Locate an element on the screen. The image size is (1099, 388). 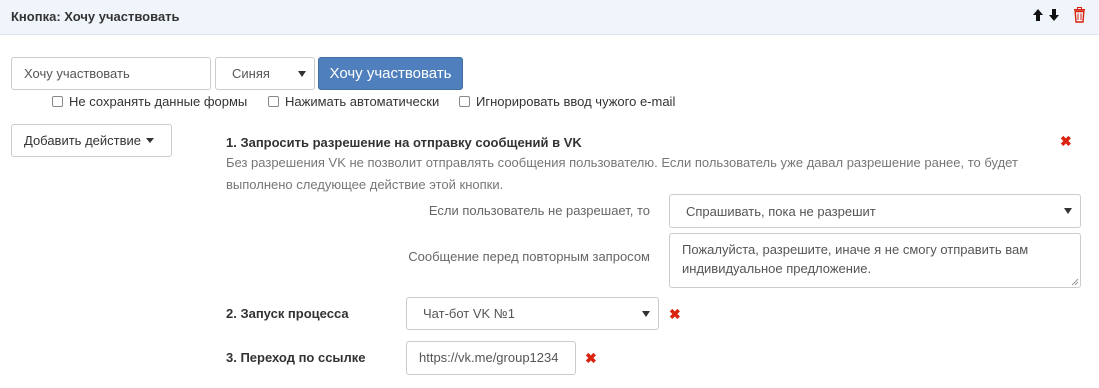
arrow-down-icon is located at coordinates (1054, 16).